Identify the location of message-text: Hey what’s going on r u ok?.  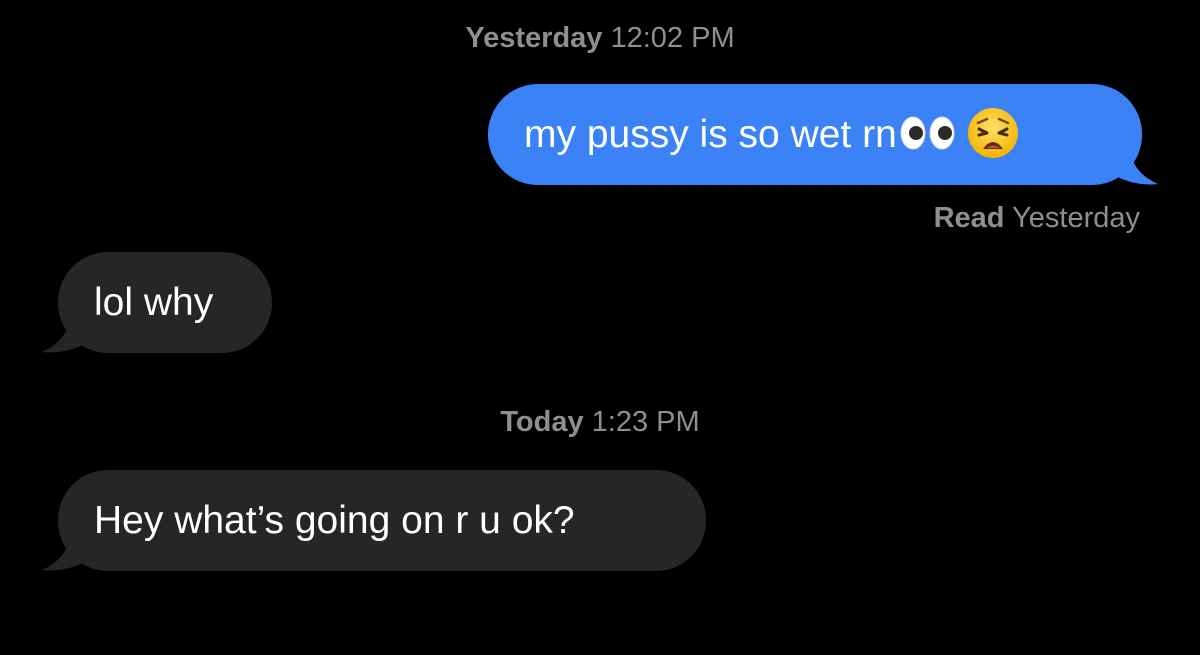
(334, 520).